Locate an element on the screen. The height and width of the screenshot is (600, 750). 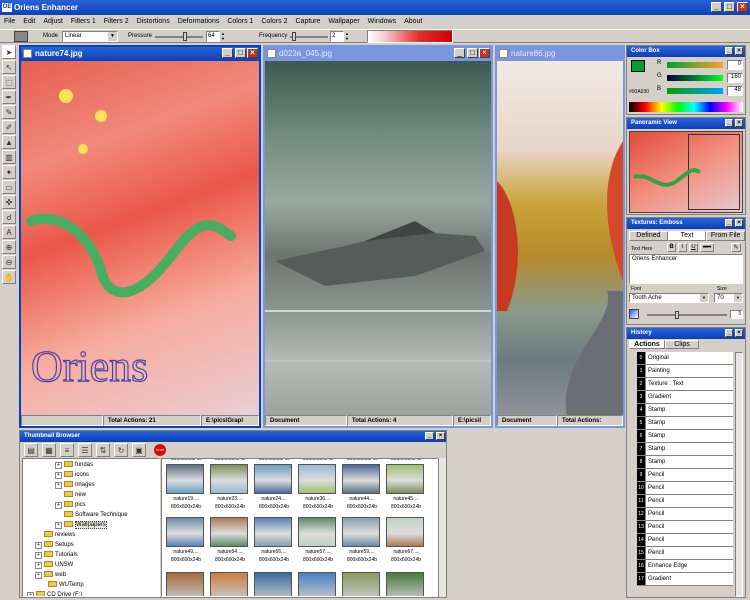
save-icon: ▦ is located at coordinates (49, 450).